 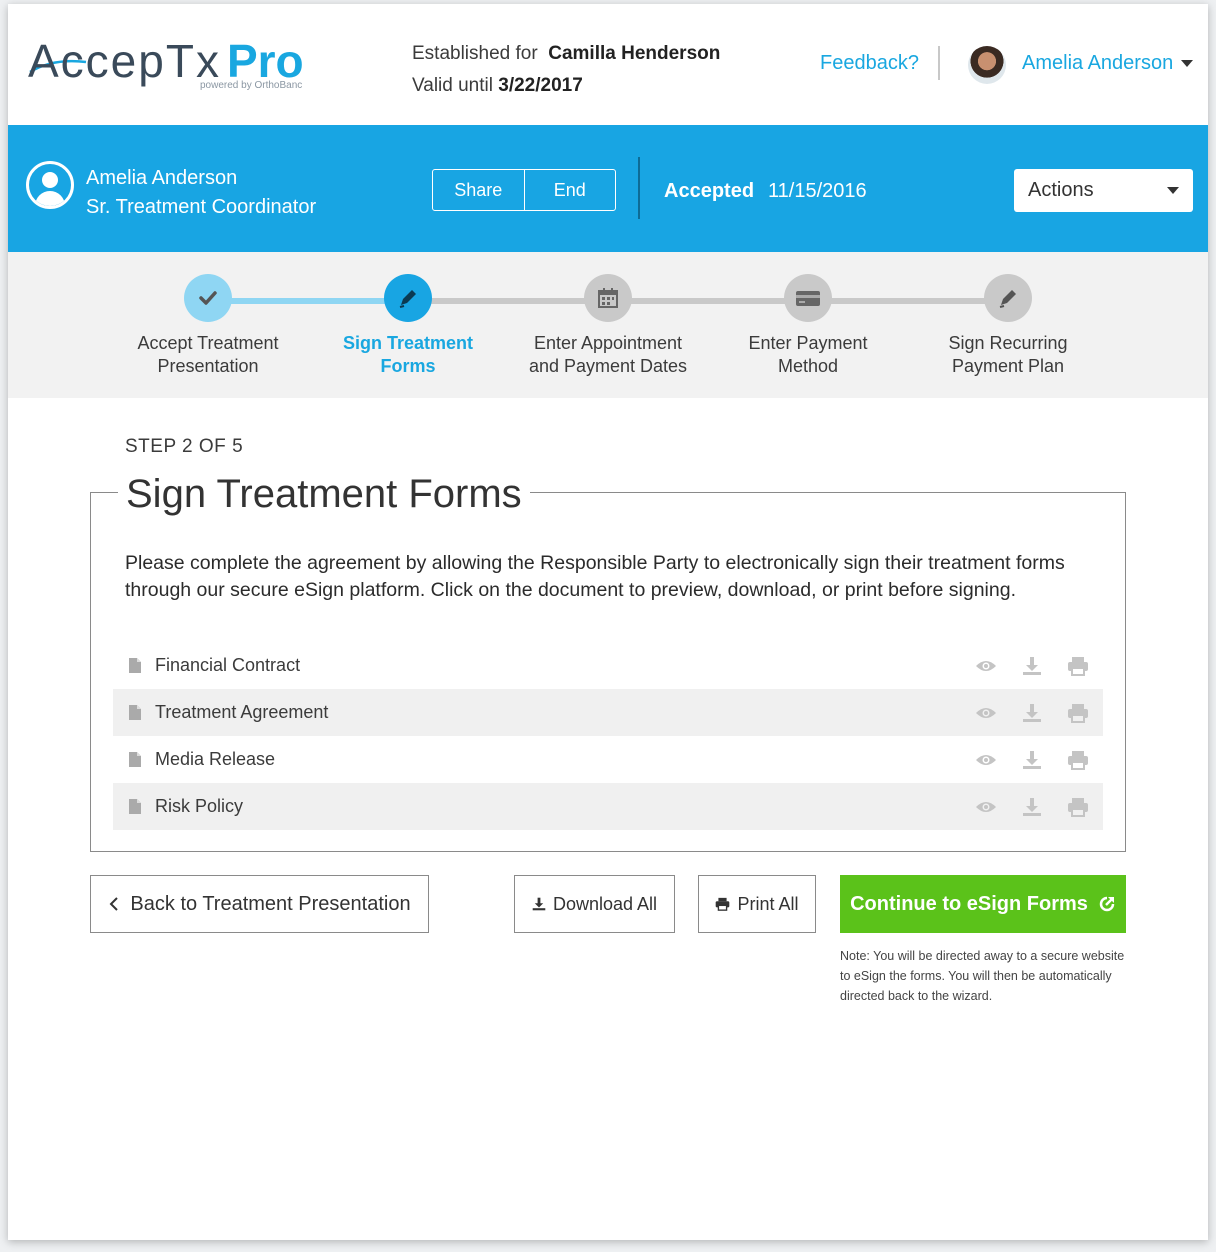 What do you see at coordinates (1103, 190) in the screenshot?
I see `actions-dropdown: Actions` at bounding box center [1103, 190].